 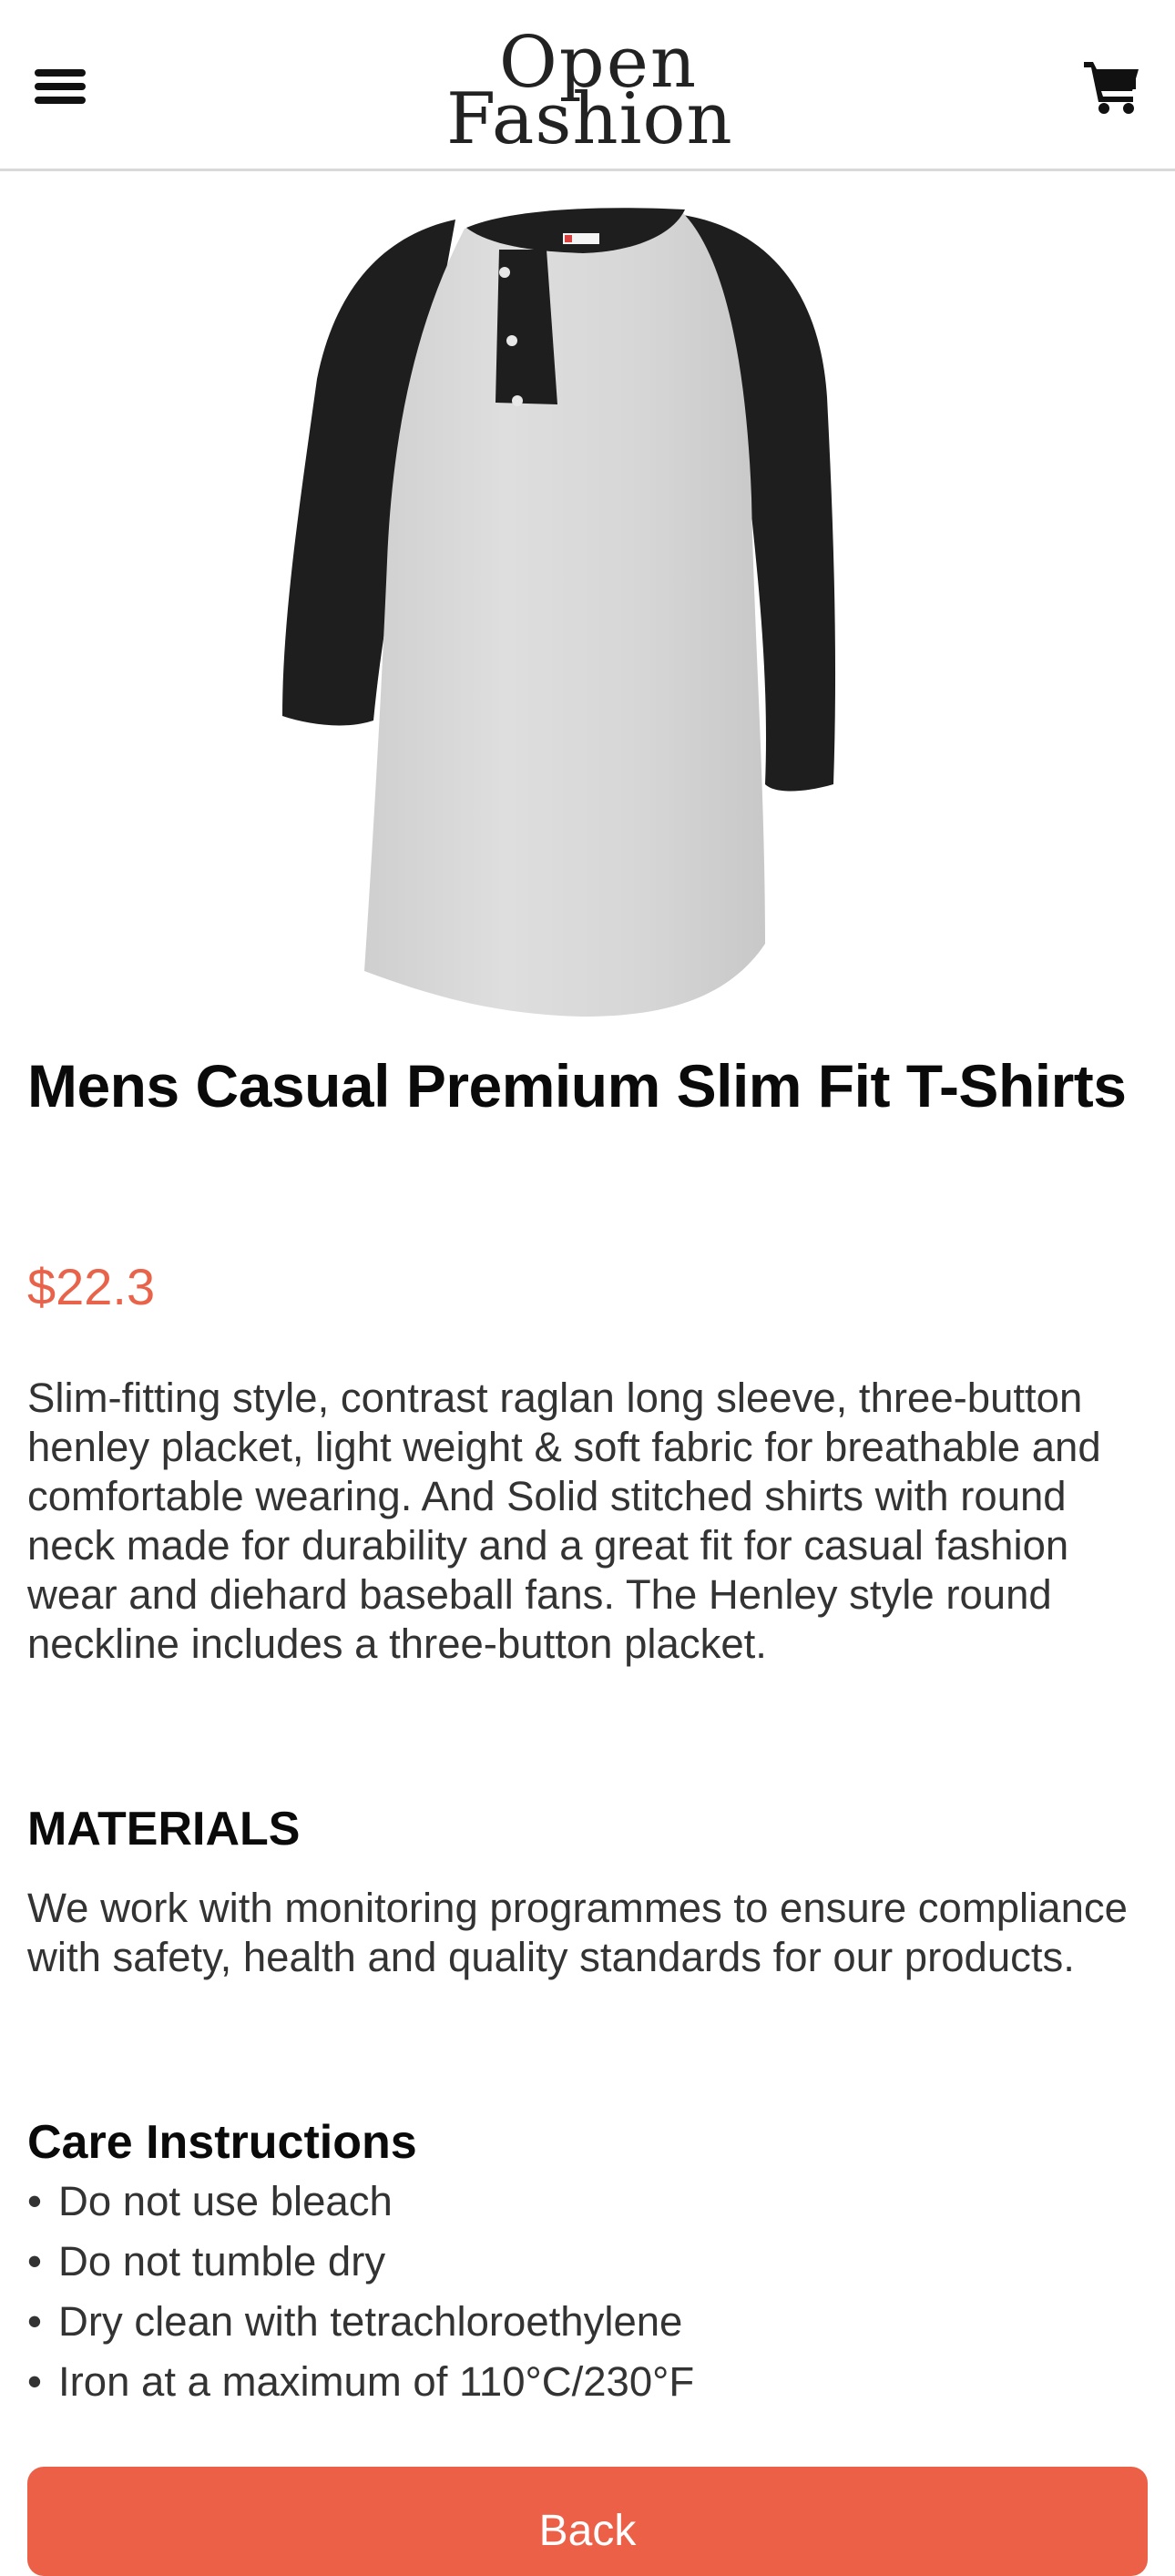 I want to click on care-item-text: Iron at a maximum of 110°C/230°F, so click(x=376, y=2381).